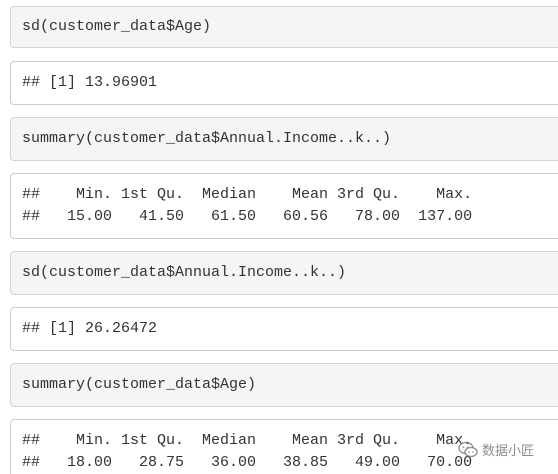  Describe the element at coordinates (252, 194) in the screenshot. I see `output-line: ## Min. 1st Qu. Median Mean 3rd Qu. Max.` at that location.